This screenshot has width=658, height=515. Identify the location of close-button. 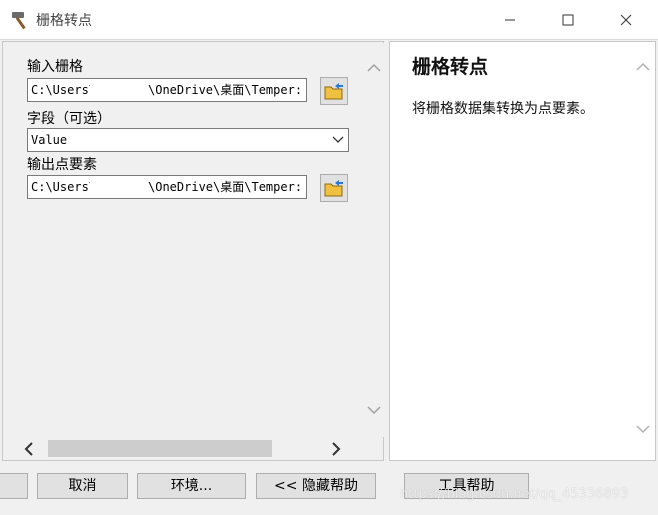
(626, 20).